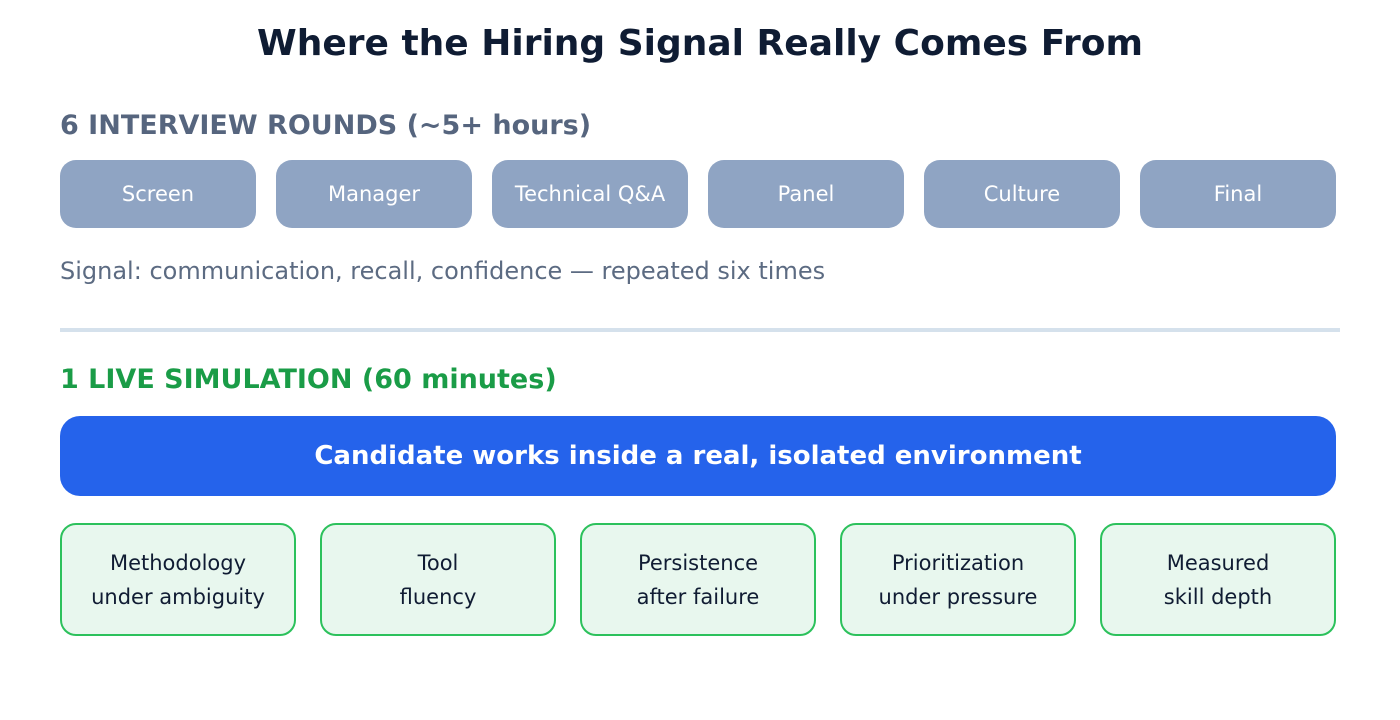 The width and height of the screenshot is (1400, 720). Describe the element at coordinates (958, 562) in the screenshot. I see `skill-line-1: Prioritization` at that location.